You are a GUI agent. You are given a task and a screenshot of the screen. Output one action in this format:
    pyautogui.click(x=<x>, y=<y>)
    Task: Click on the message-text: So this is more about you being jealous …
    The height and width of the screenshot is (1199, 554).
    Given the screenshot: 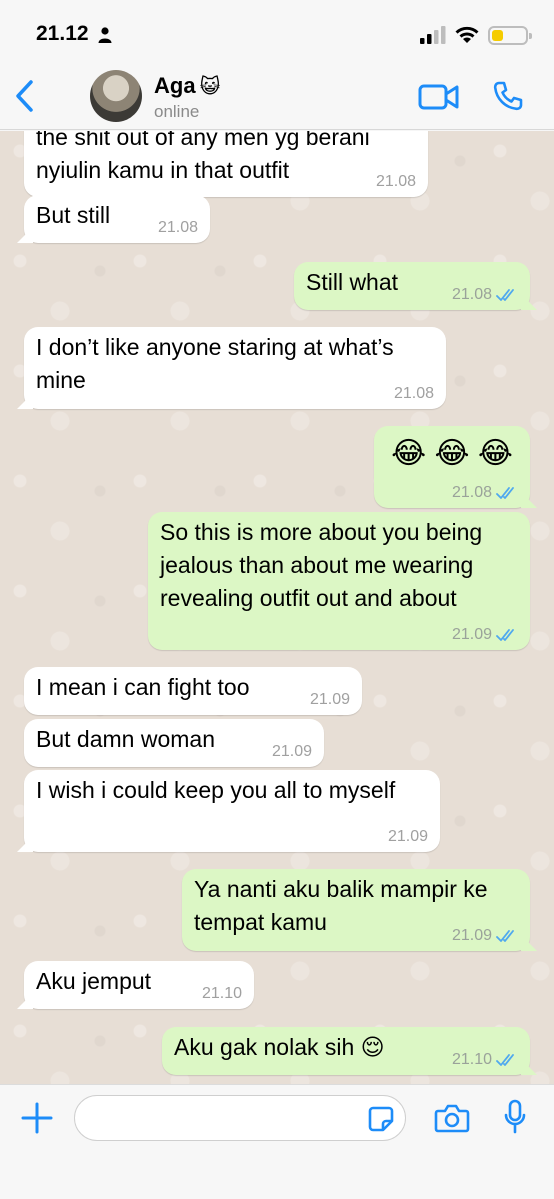 What is the action you would take?
    pyautogui.click(x=321, y=565)
    